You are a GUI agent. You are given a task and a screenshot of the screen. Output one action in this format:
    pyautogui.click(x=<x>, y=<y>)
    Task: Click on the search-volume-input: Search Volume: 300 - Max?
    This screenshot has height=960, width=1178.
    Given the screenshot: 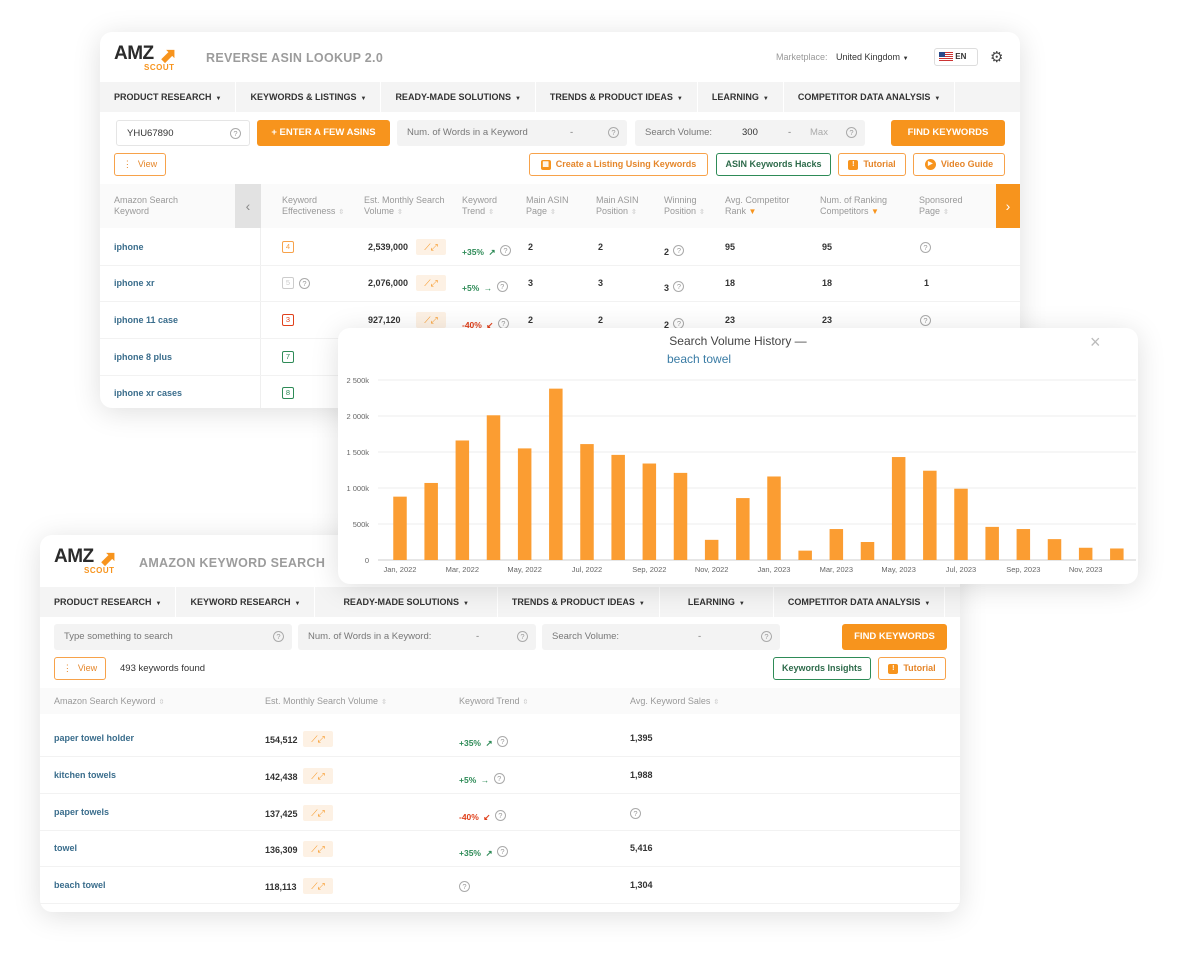 What is the action you would take?
    pyautogui.click(x=750, y=133)
    